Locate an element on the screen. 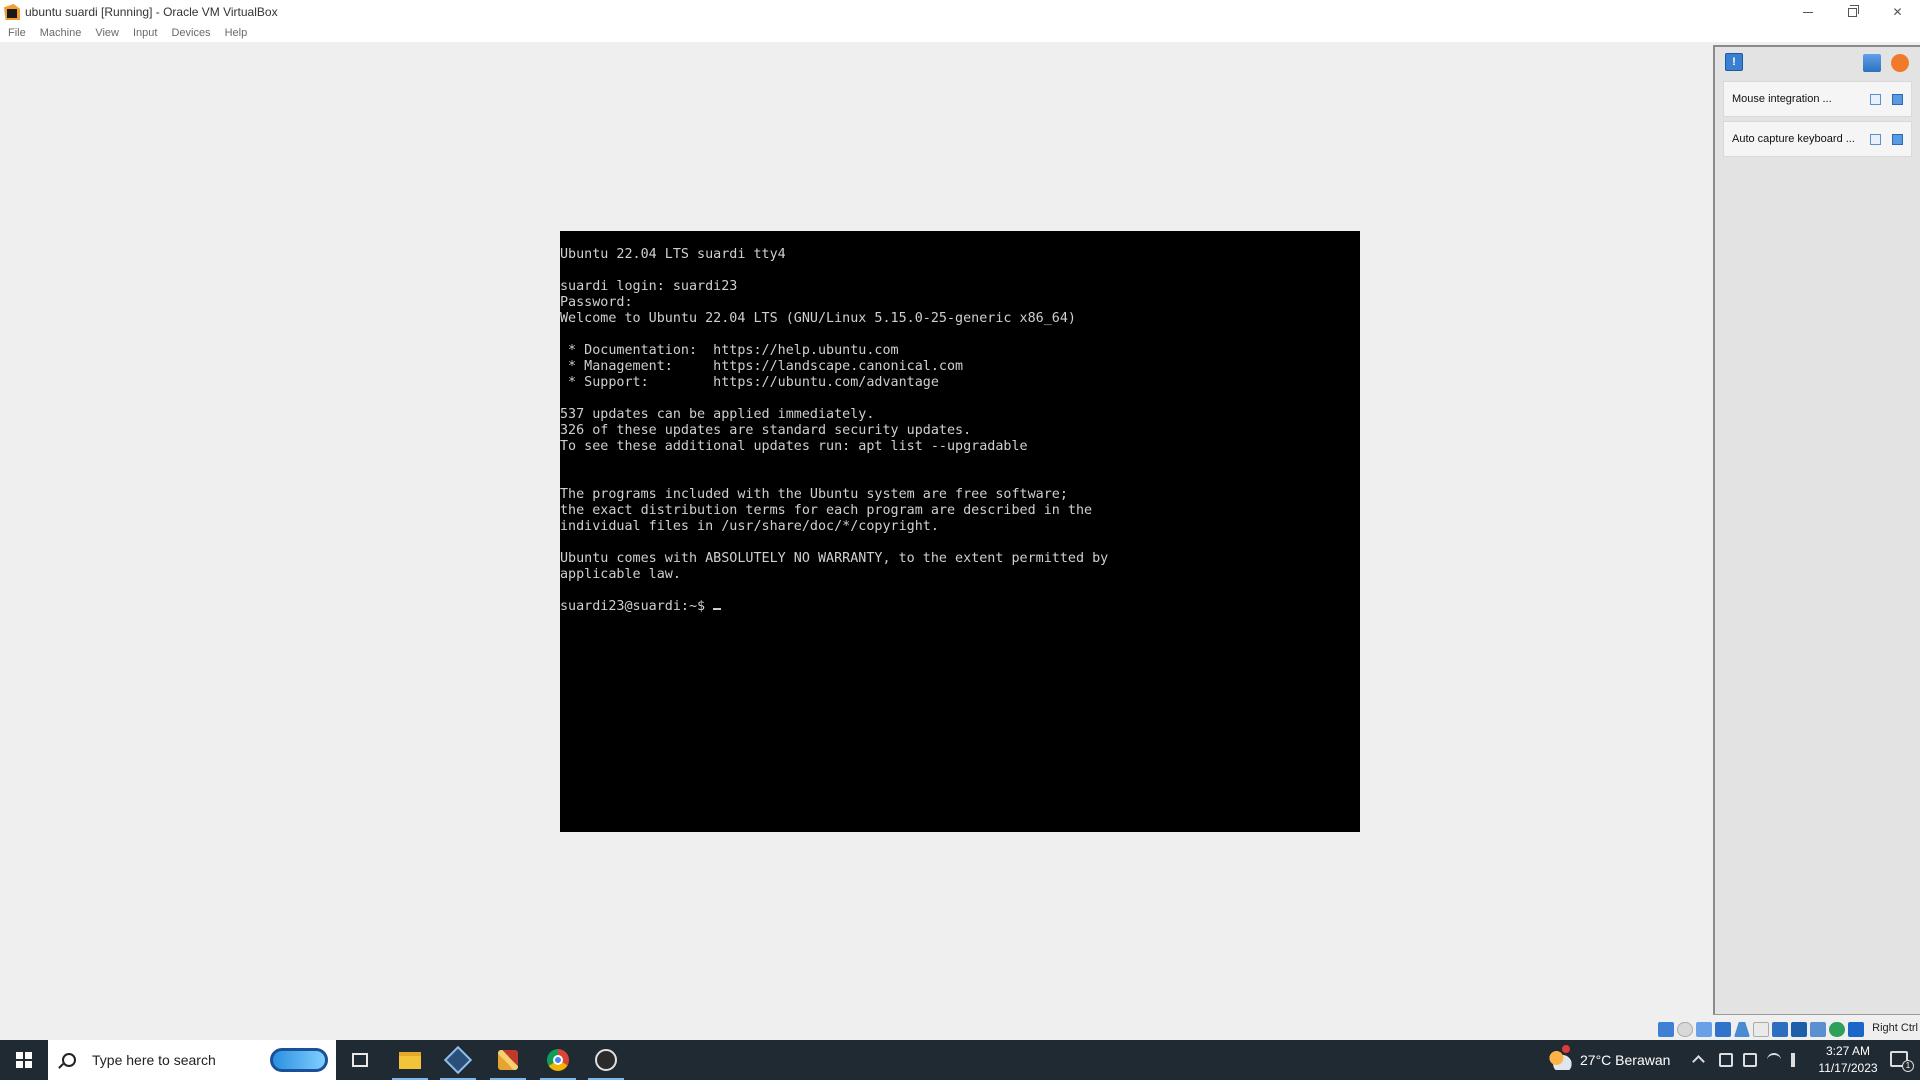  clock: 3:27 AM 11/17/2023 is located at coordinates (1848, 1060).